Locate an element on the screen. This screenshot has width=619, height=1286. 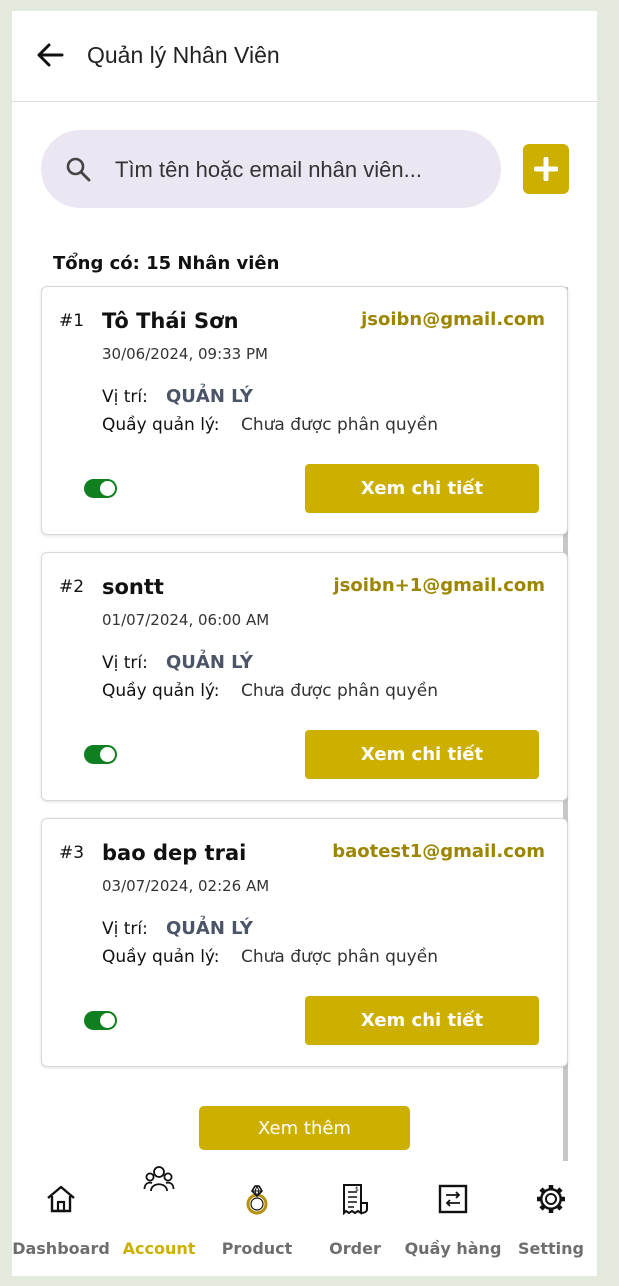
home-icon is located at coordinates (61, 1199).